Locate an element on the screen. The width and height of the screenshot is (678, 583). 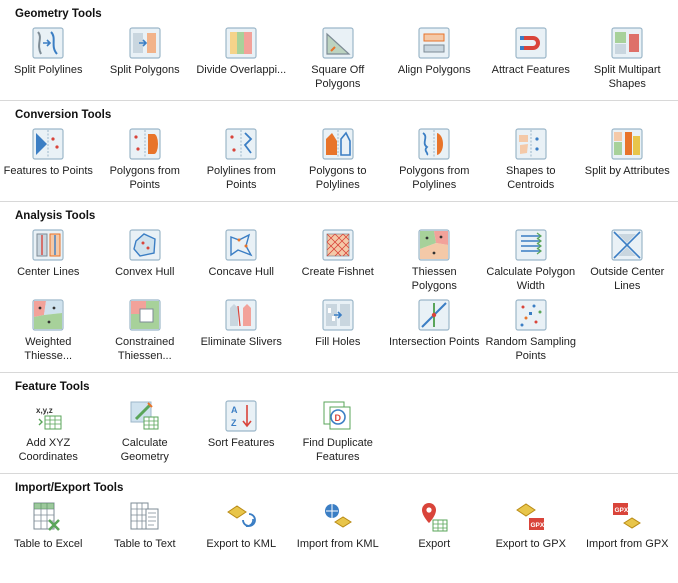
tool-find-duplicate-features-button: D Find Duplicate Features is located at coordinates (338, 432).